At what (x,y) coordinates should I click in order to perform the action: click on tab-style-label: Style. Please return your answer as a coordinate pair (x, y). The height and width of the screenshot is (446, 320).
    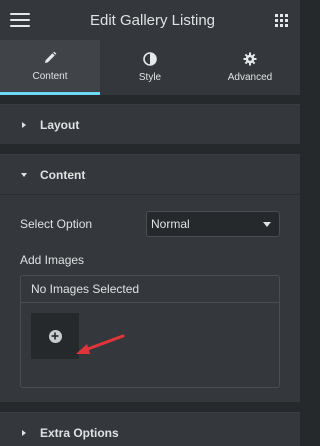
    Looking at the image, I should click on (150, 77).